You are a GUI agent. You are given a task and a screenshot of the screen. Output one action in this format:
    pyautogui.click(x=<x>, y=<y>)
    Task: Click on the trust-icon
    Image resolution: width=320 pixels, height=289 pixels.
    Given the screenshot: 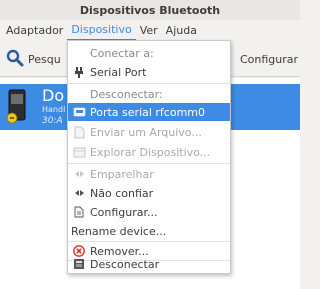 What is the action you would take?
    pyautogui.click(x=79, y=193)
    